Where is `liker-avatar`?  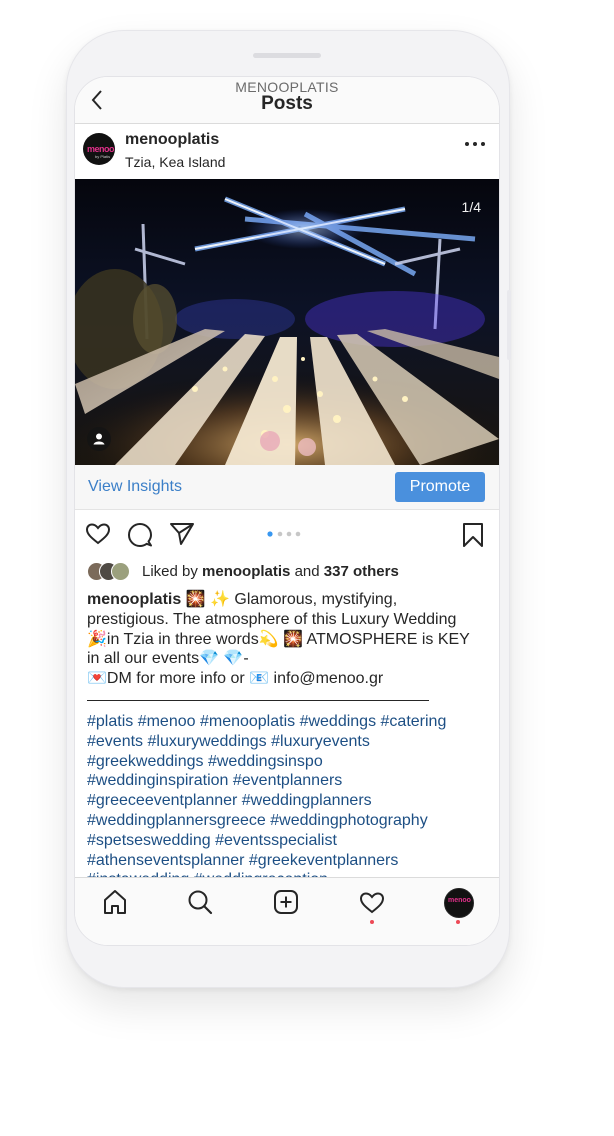 liker-avatar is located at coordinates (120, 571).